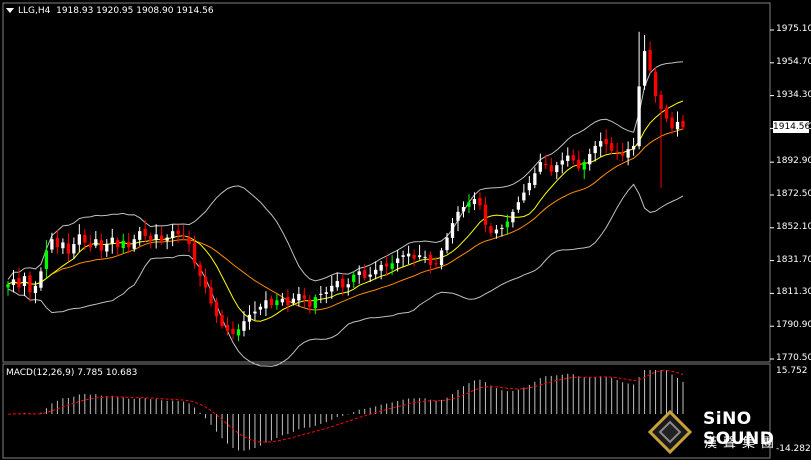  What do you see at coordinates (10, 10) in the screenshot?
I see `dropdown-arrow-icon` at bounding box center [10, 10].